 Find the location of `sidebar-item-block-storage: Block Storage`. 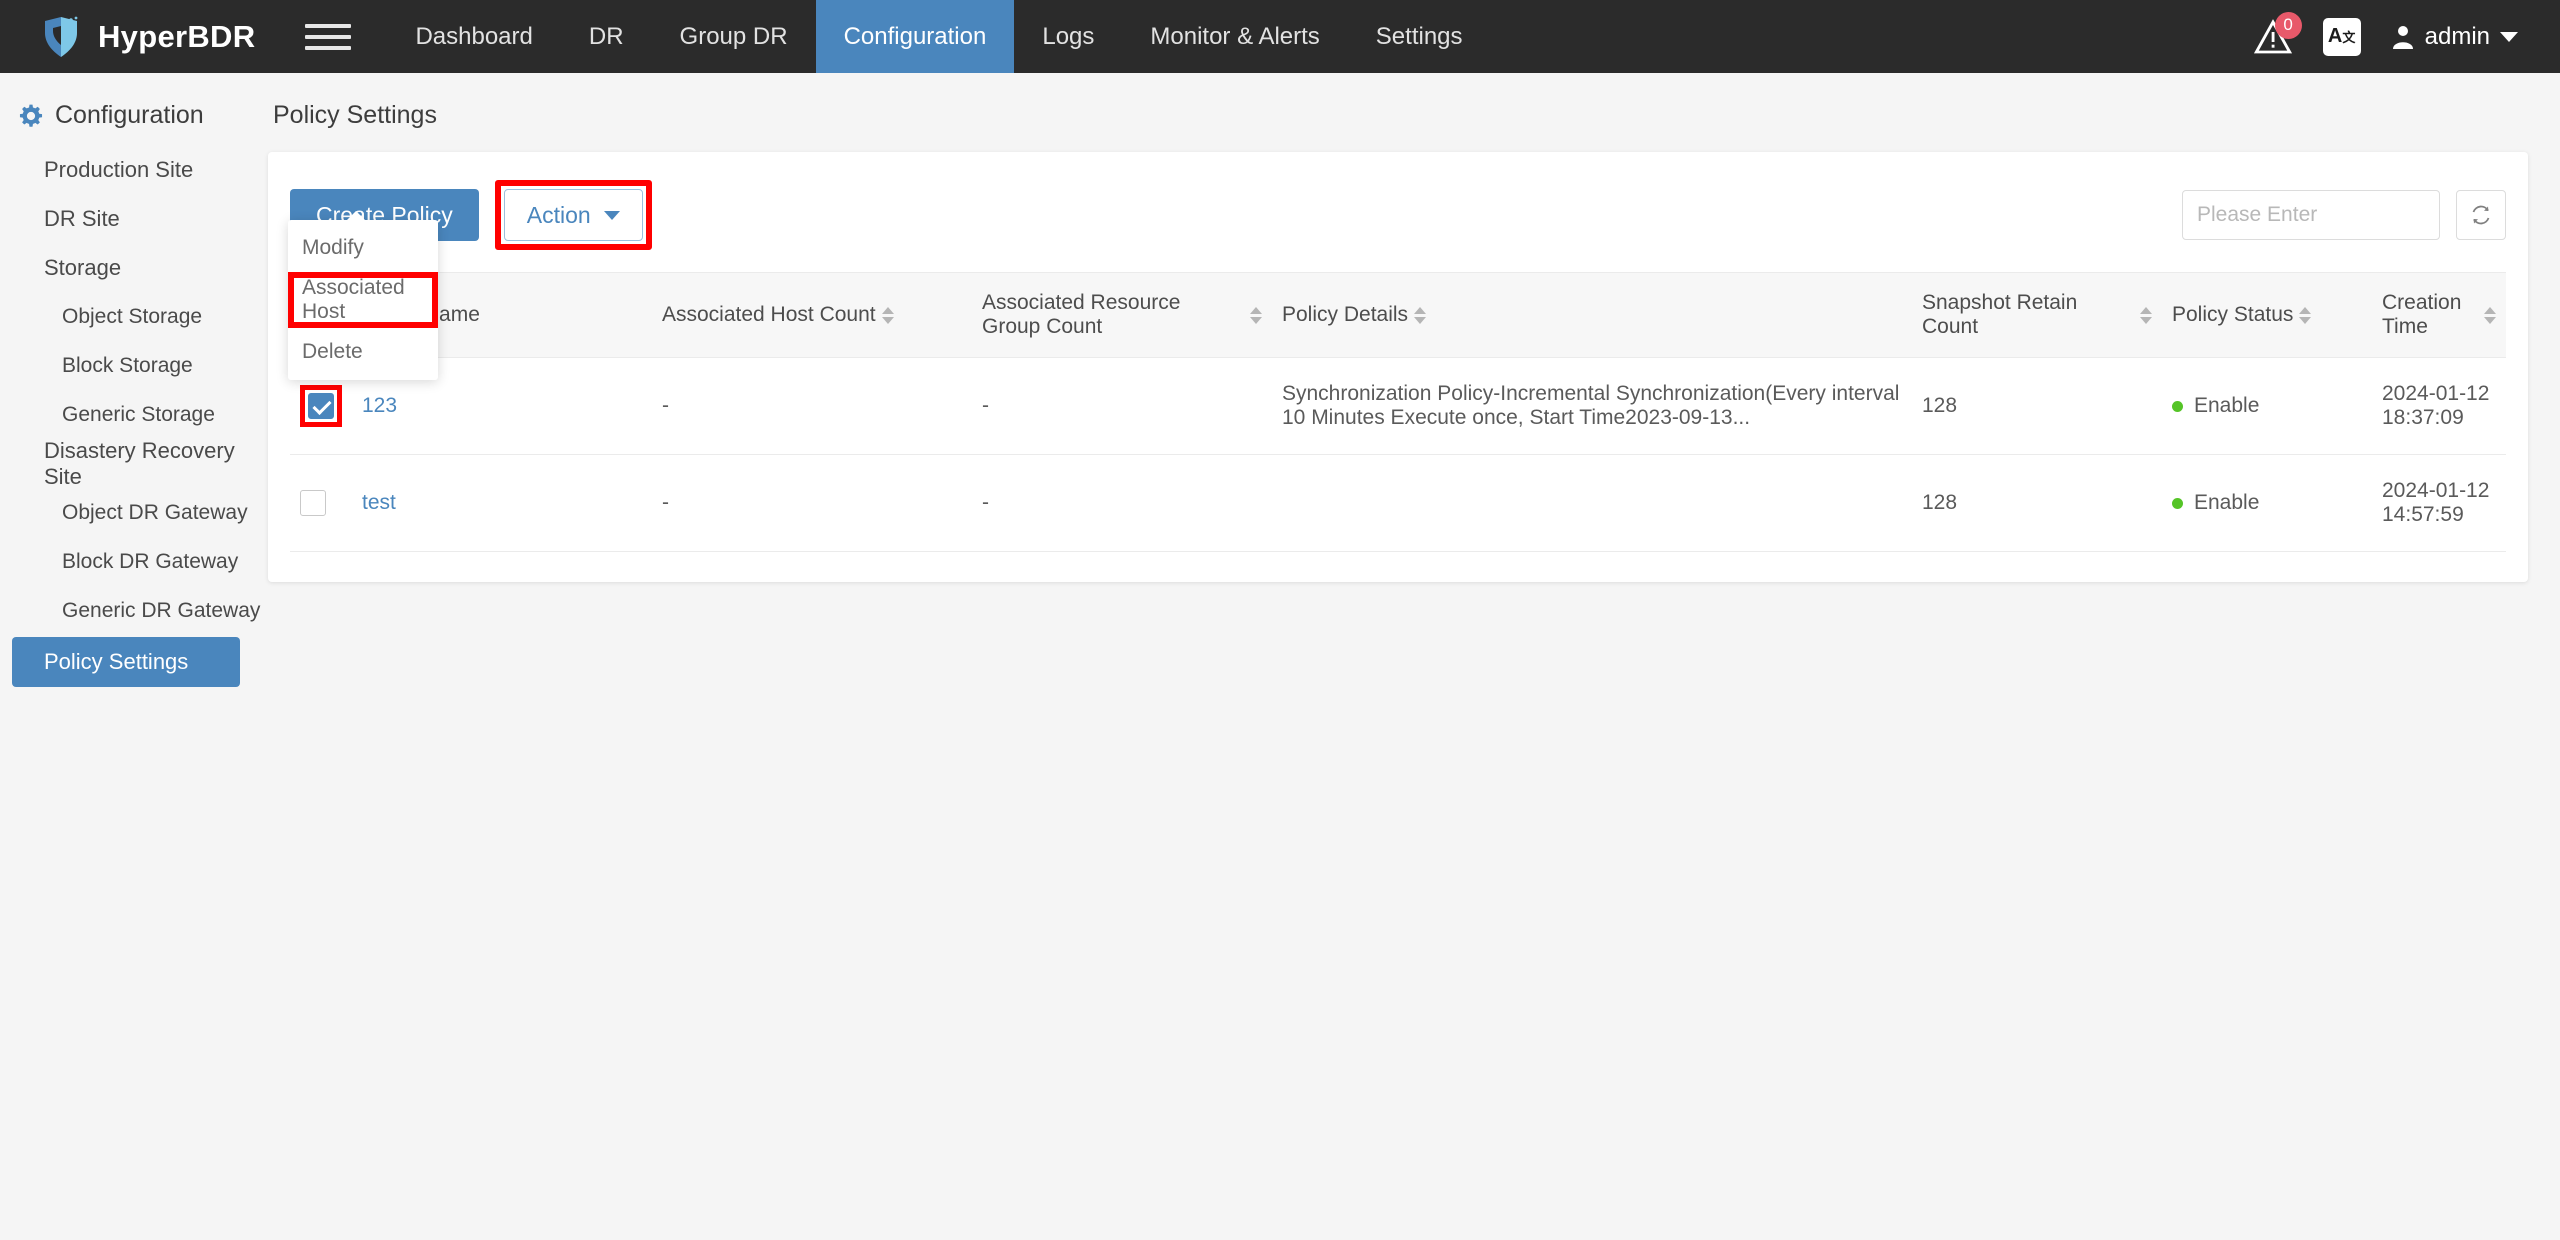

sidebar-item-block-storage: Block Storage is located at coordinates (134, 366).